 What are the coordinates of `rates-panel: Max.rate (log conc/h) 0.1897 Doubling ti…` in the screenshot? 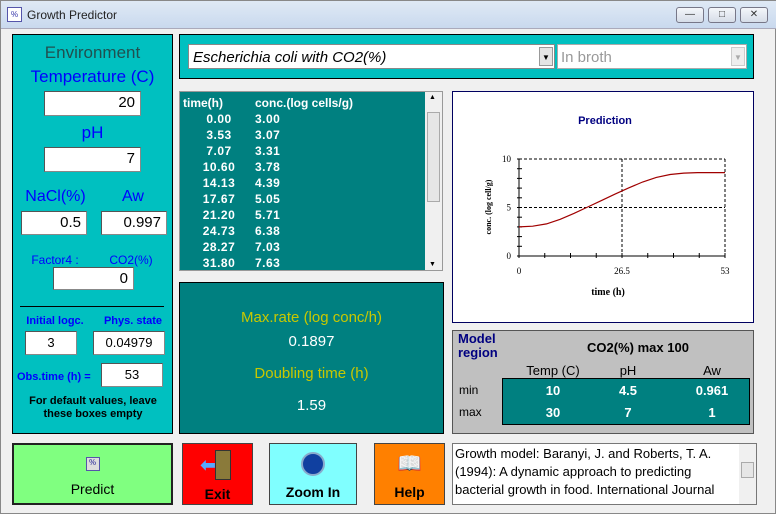 It's located at (311, 358).